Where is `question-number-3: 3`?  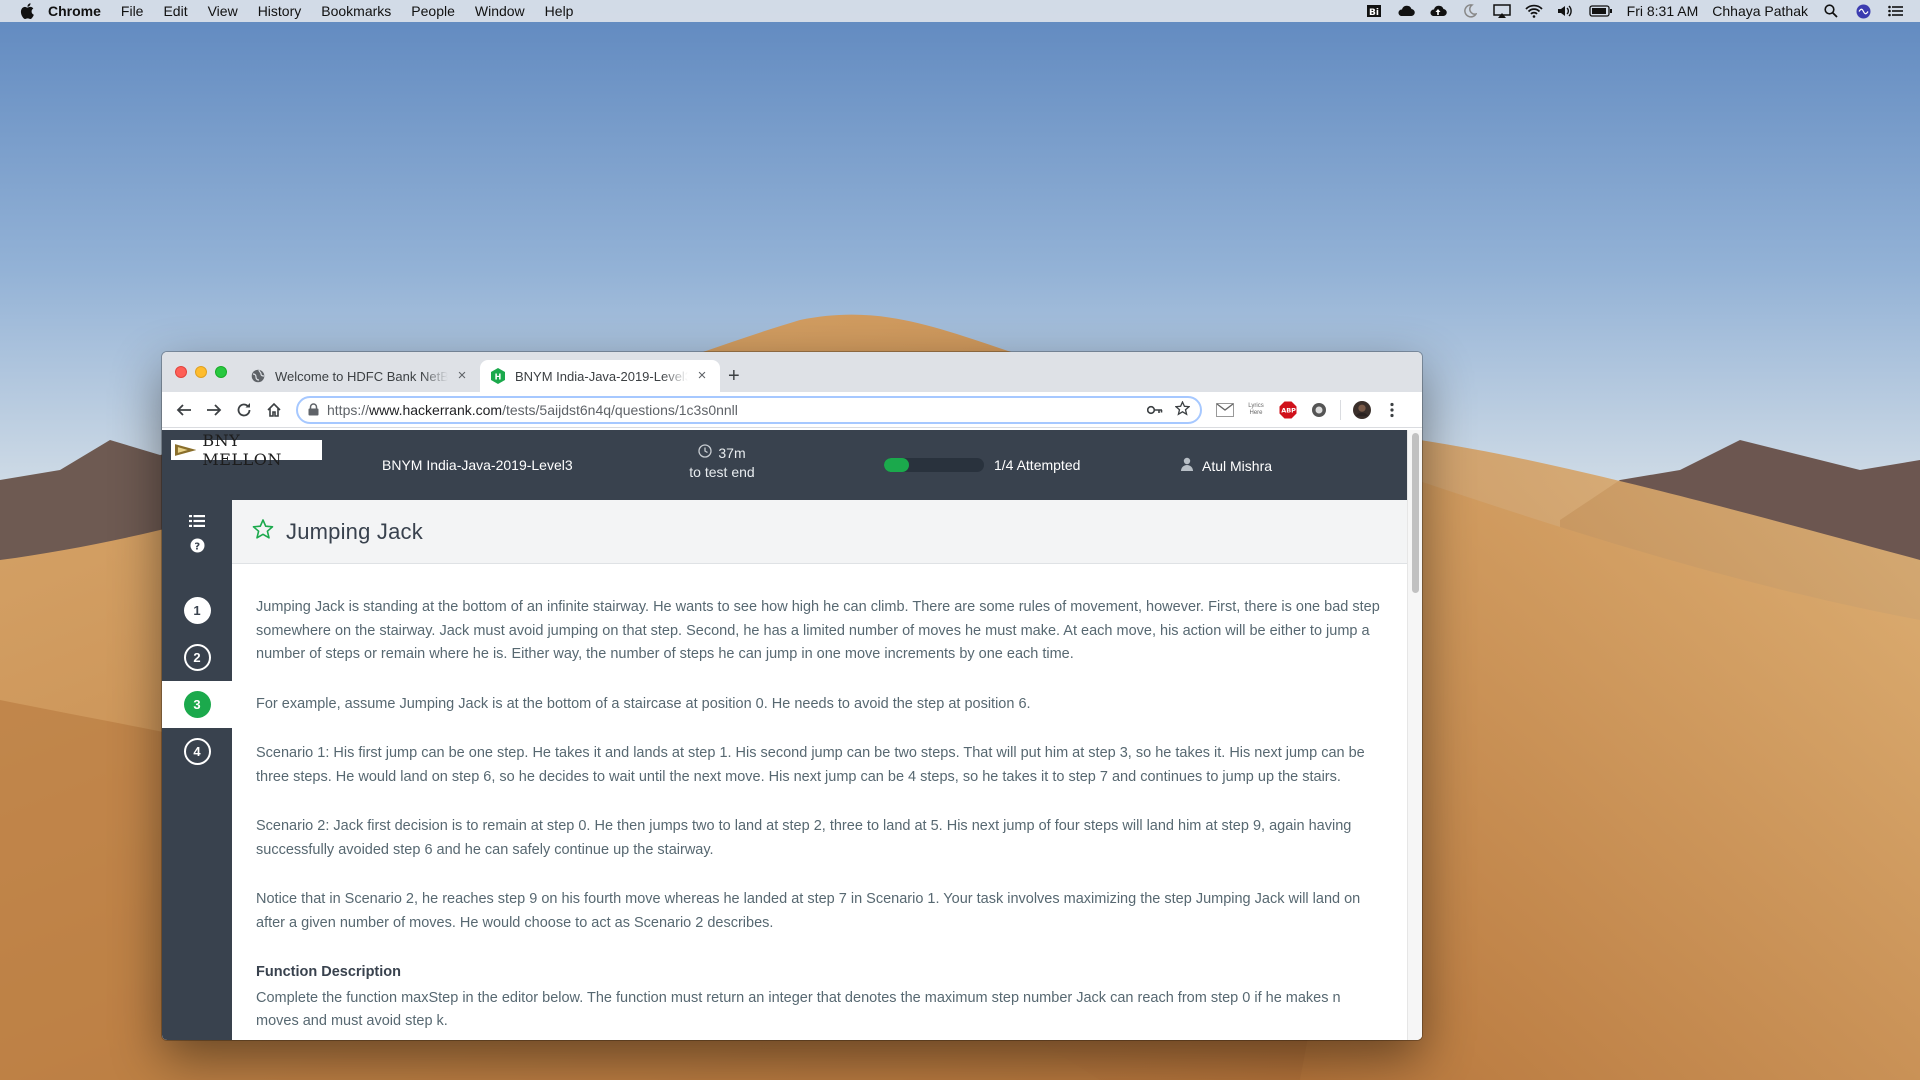 question-number-3: 3 is located at coordinates (197, 704).